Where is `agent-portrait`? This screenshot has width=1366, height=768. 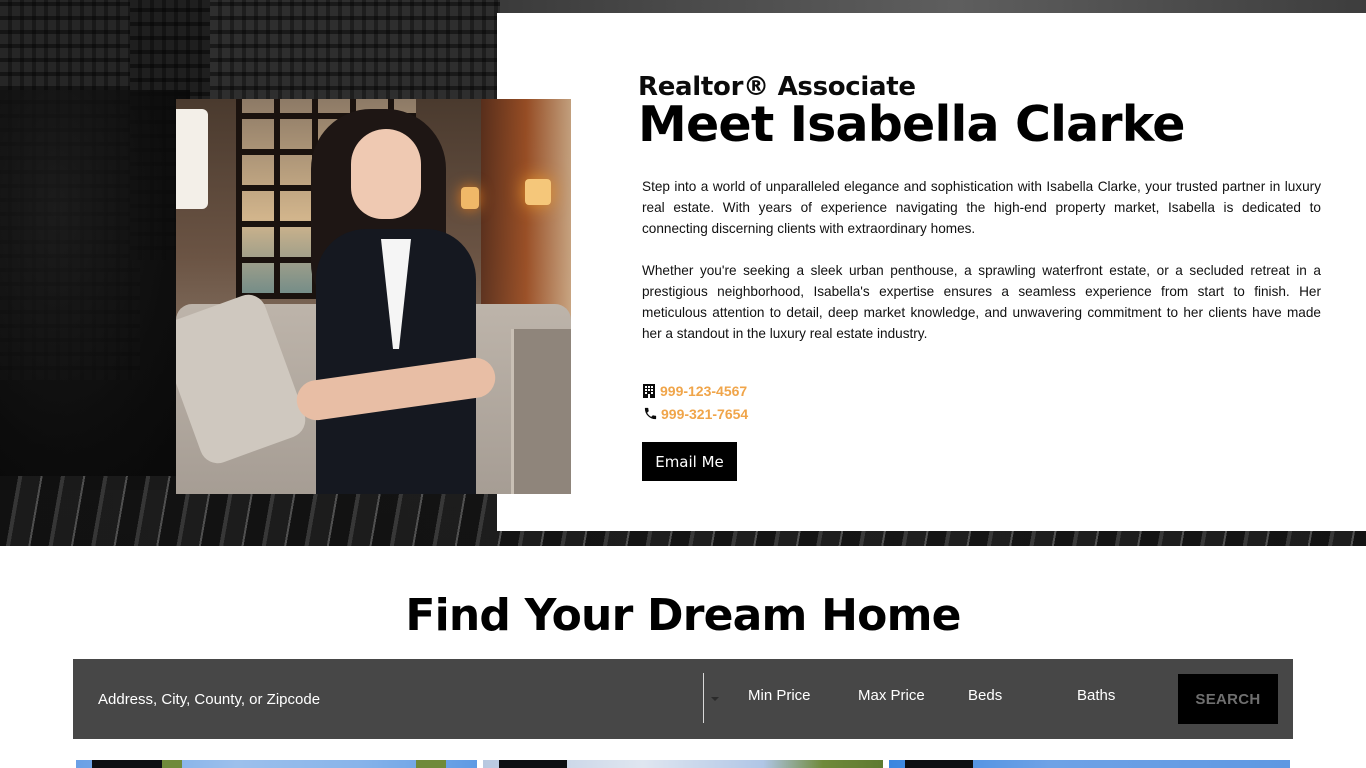 agent-portrait is located at coordinates (373, 296).